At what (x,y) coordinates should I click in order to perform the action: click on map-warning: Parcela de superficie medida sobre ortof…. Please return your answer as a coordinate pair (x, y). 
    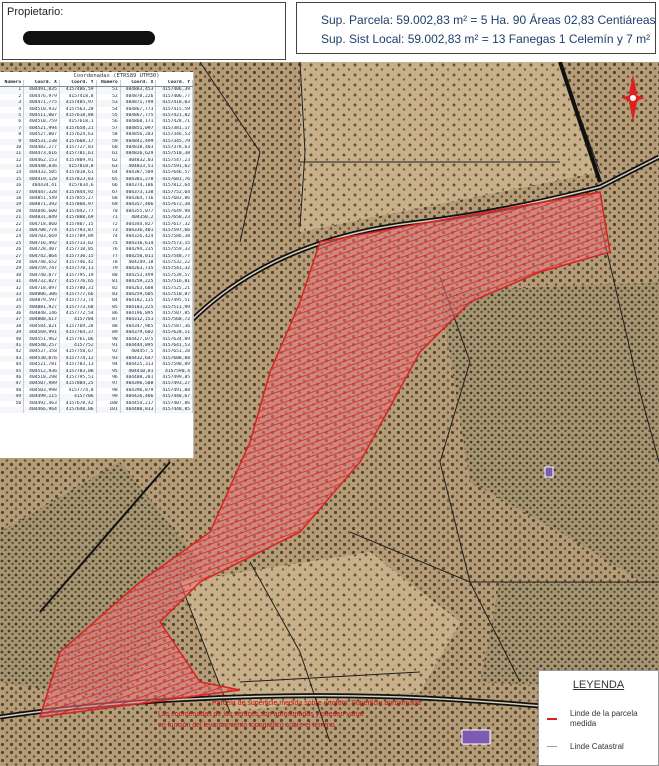
    Looking at the image, I should click on (316, 703).